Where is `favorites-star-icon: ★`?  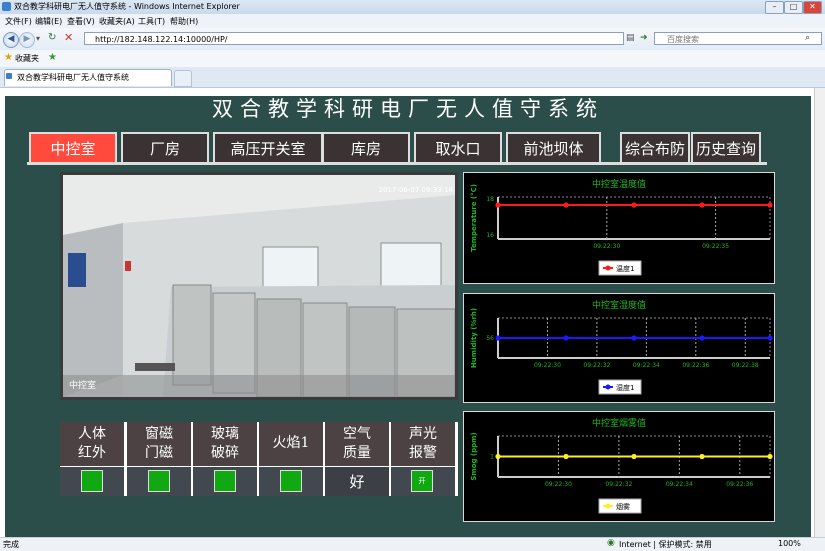 favorites-star-icon: ★ is located at coordinates (8, 57).